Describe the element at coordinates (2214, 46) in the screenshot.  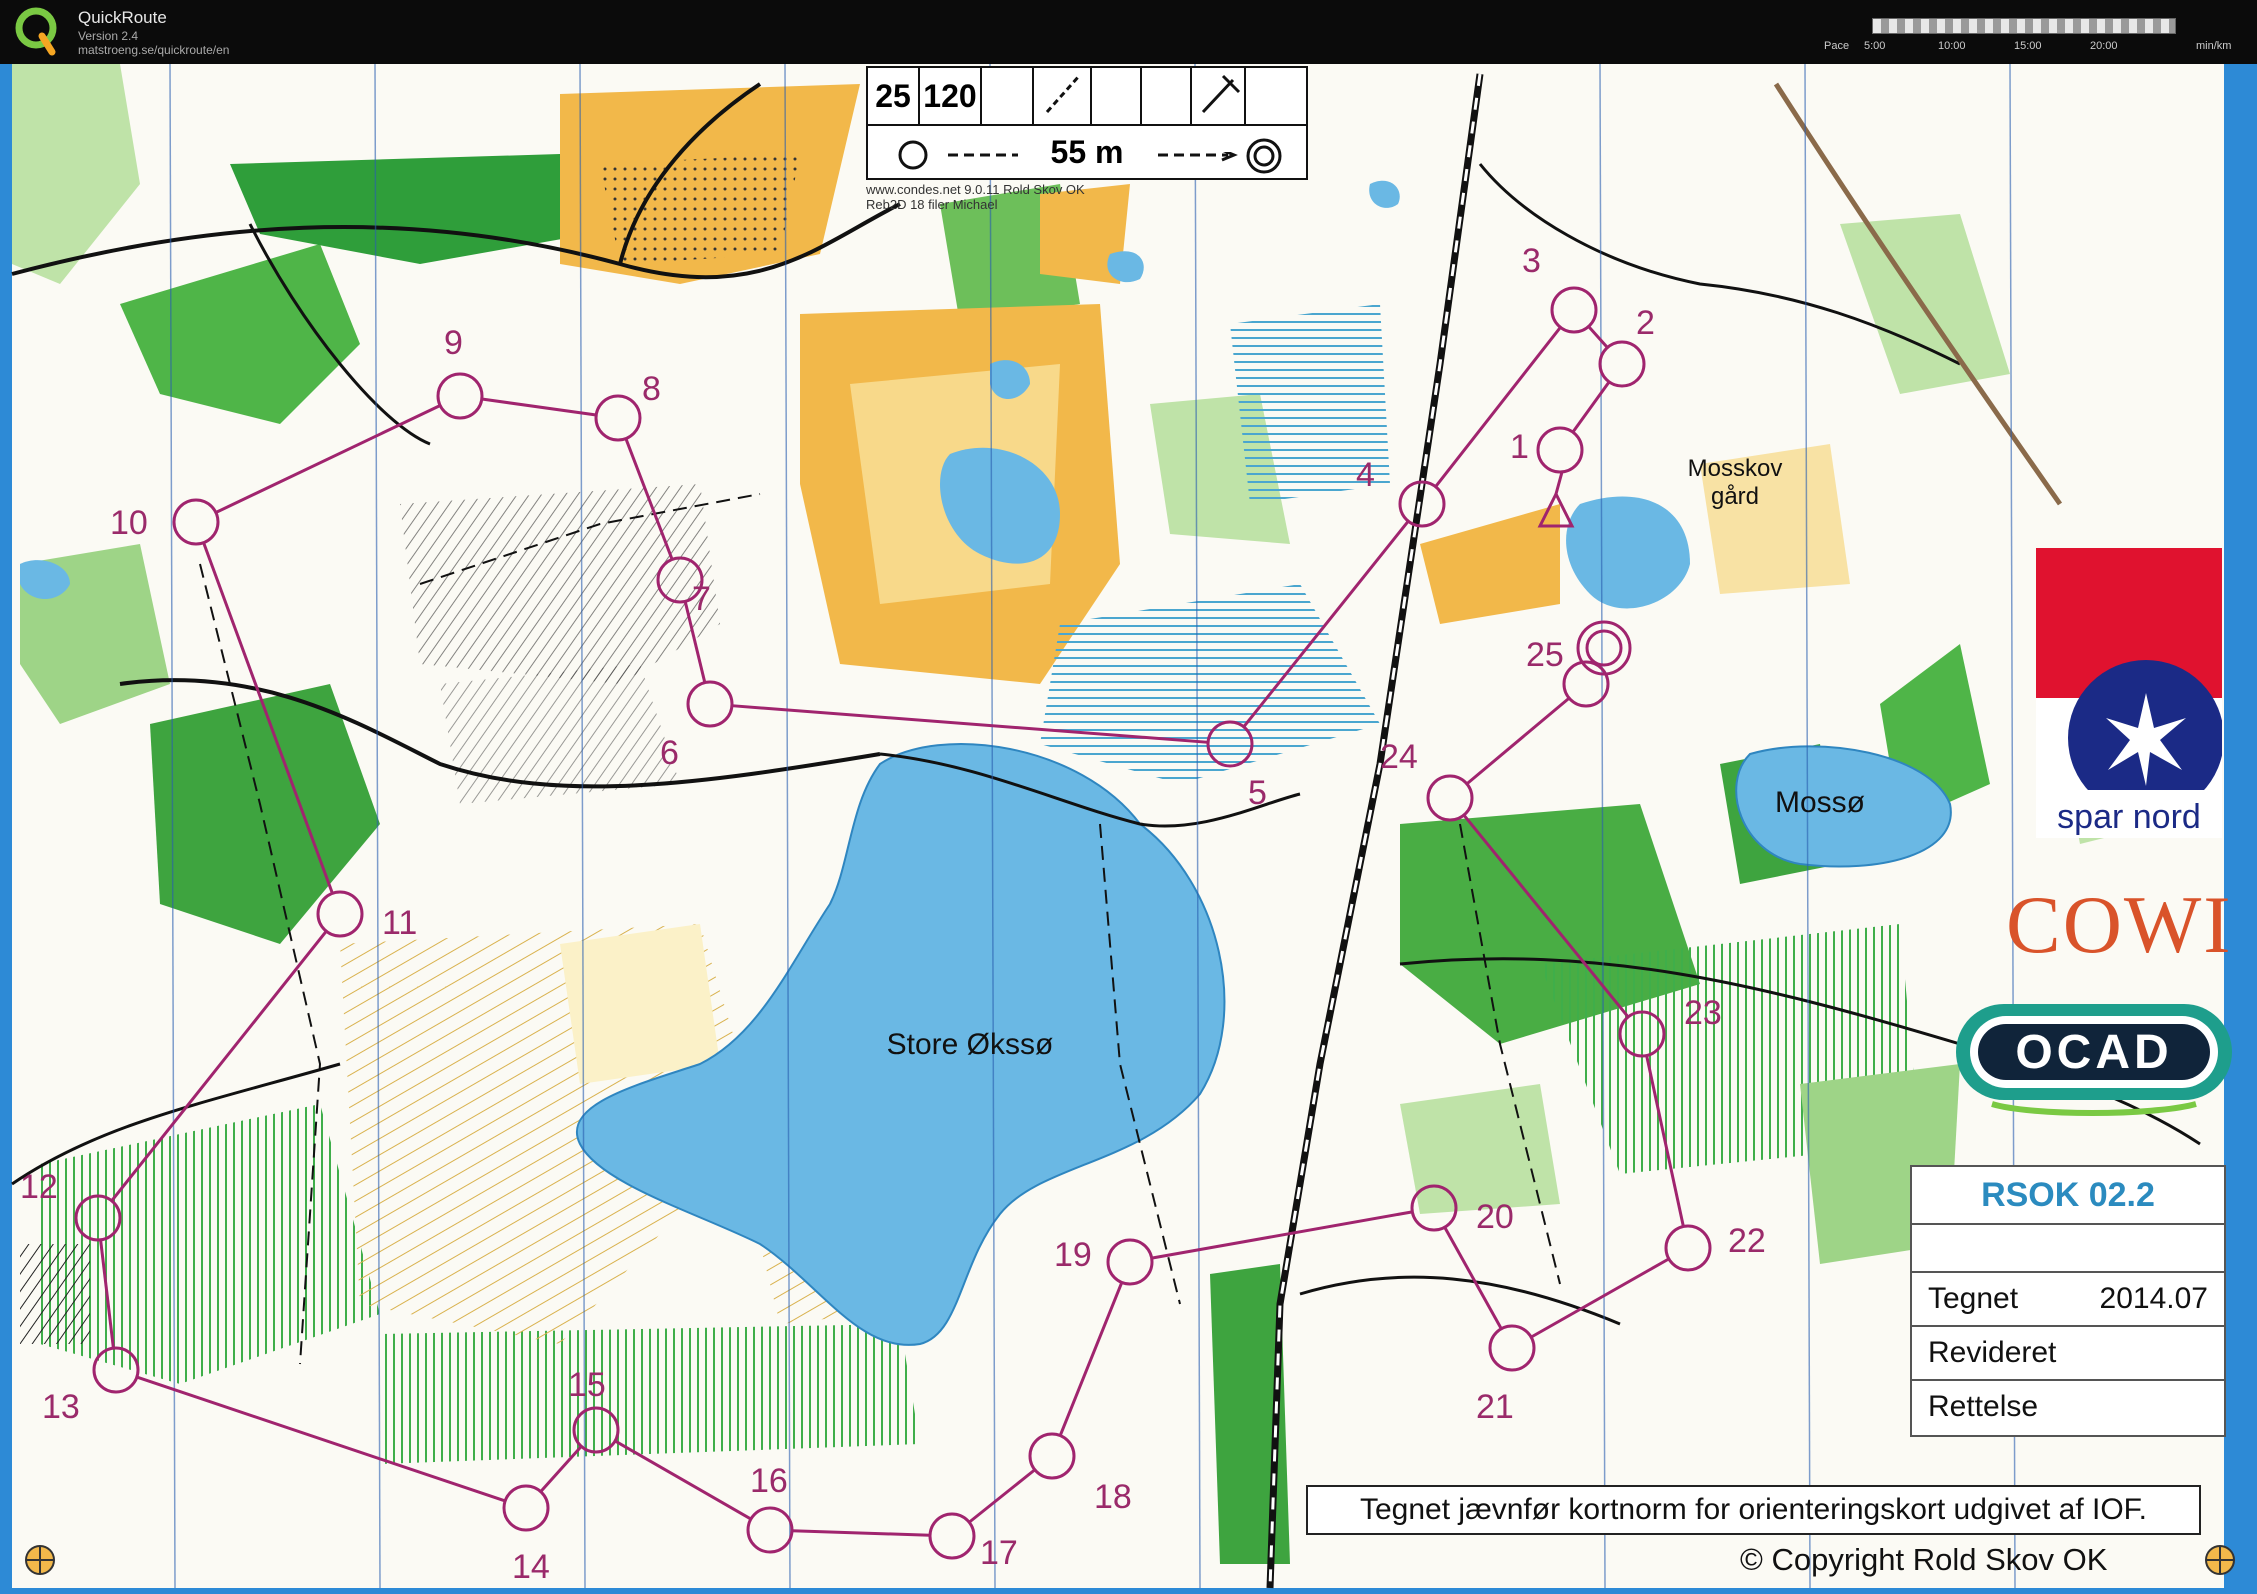
I see `pace-unit: min/km` at that location.